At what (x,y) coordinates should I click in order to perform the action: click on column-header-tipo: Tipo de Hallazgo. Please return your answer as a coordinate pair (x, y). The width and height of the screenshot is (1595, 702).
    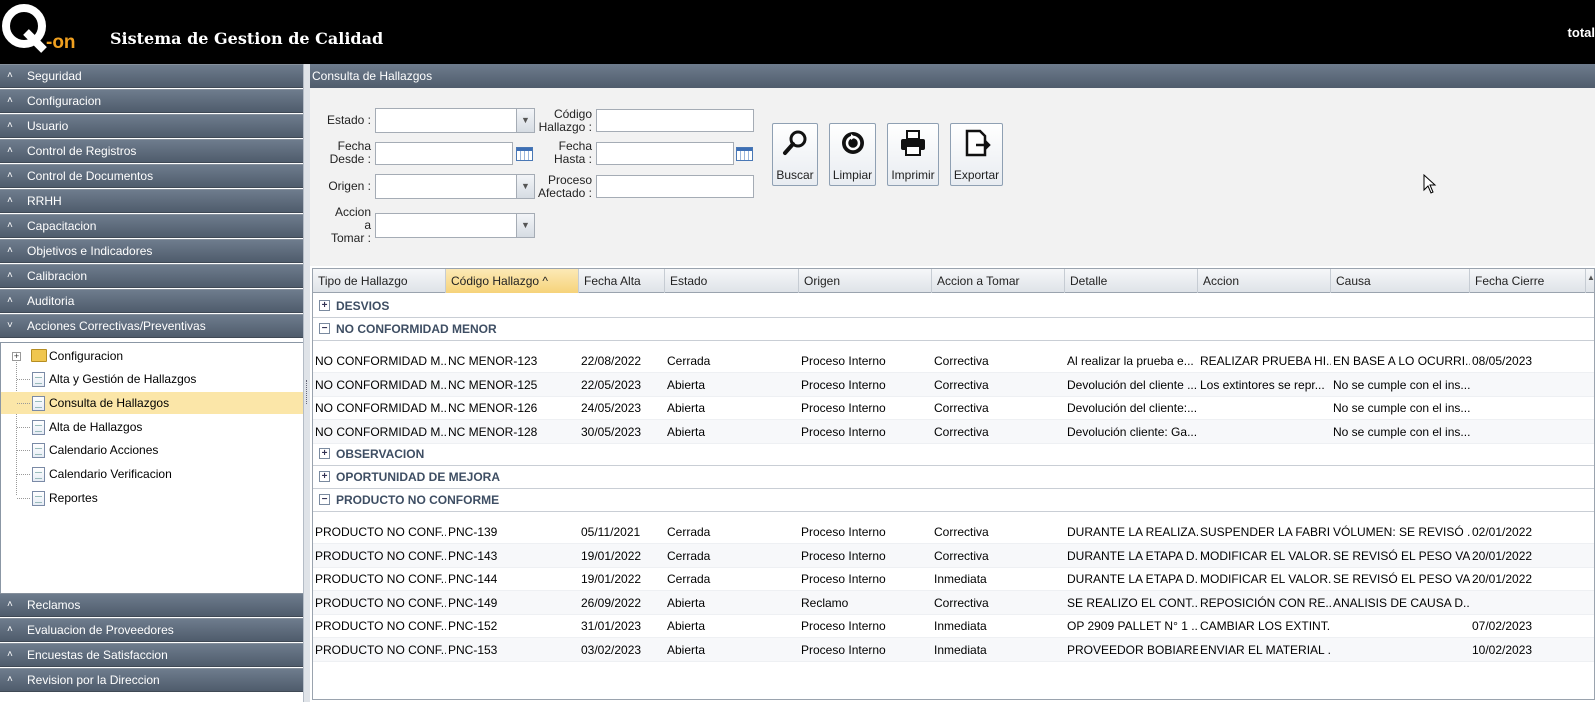
    Looking at the image, I should click on (379, 281).